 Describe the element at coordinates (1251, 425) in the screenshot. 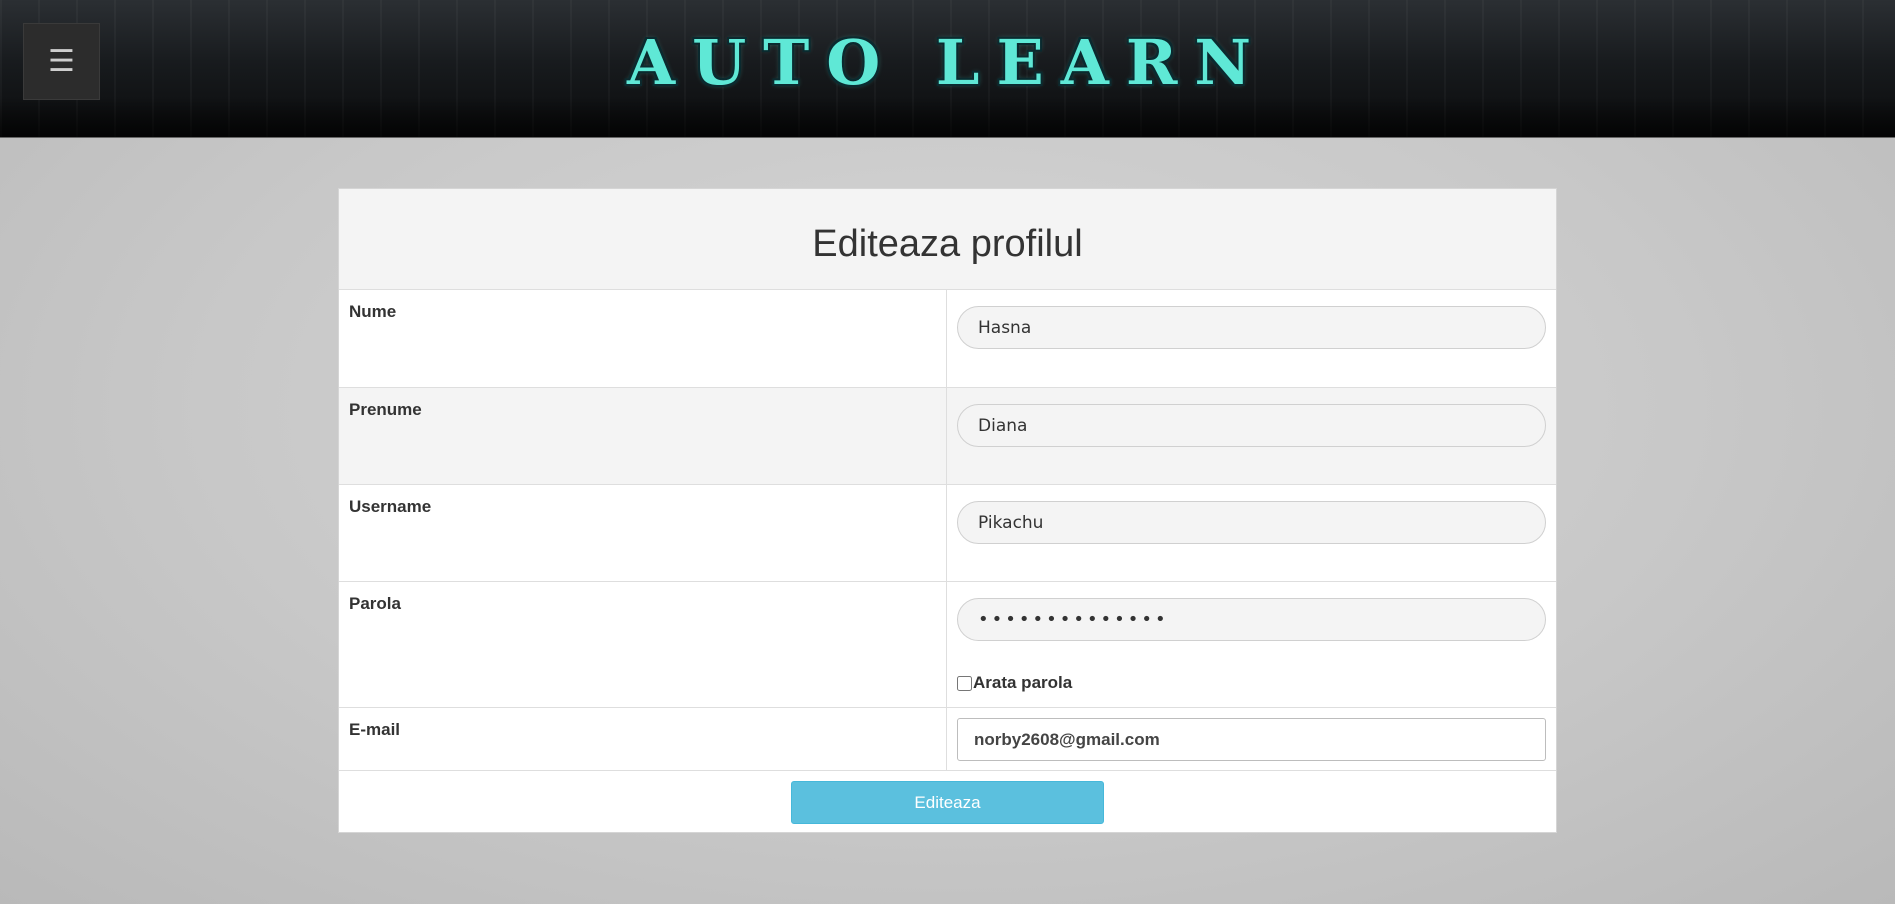

I see `prenume-input` at that location.